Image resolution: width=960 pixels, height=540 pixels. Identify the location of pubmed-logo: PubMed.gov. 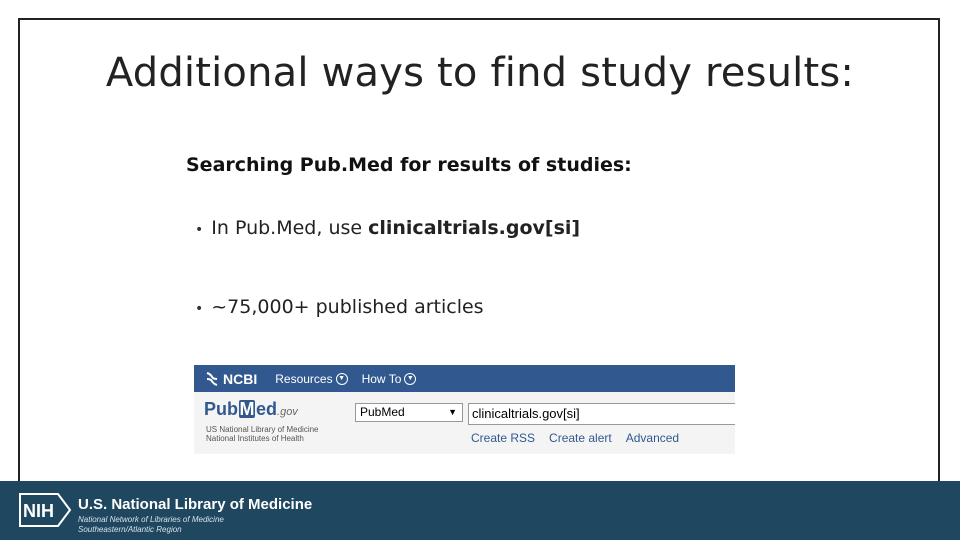
(251, 409).